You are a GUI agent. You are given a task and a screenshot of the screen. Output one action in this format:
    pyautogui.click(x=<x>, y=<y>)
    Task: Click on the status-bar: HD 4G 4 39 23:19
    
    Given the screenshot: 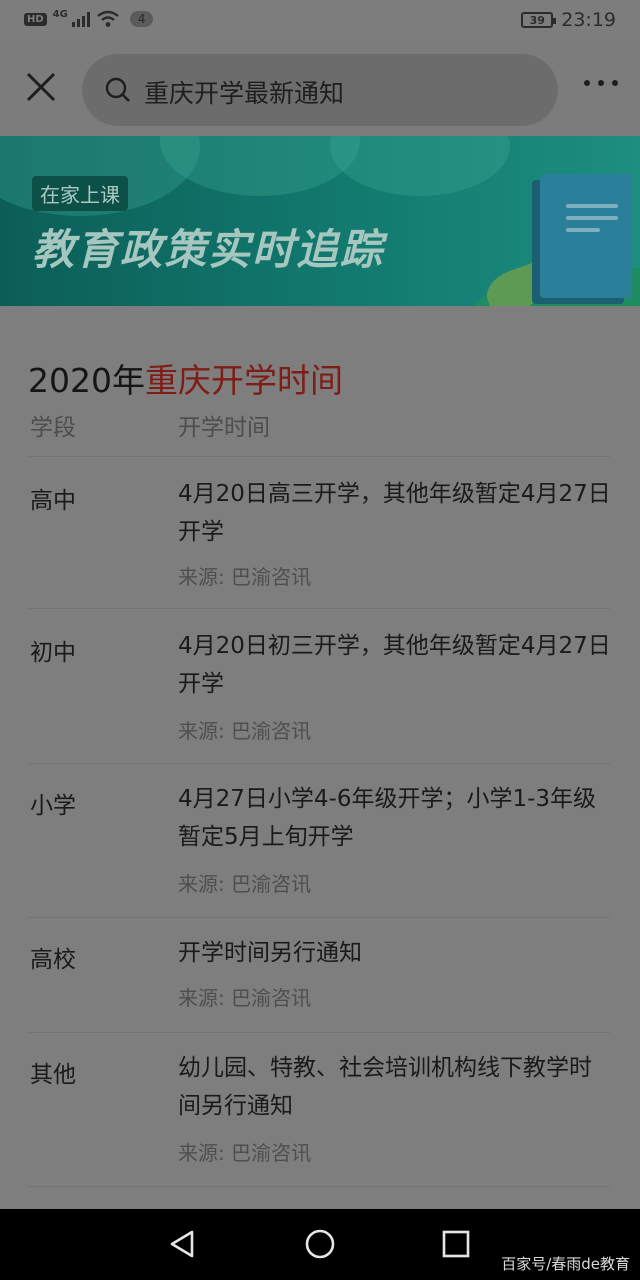 What is the action you would take?
    pyautogui.click(x=320, y=22)
    